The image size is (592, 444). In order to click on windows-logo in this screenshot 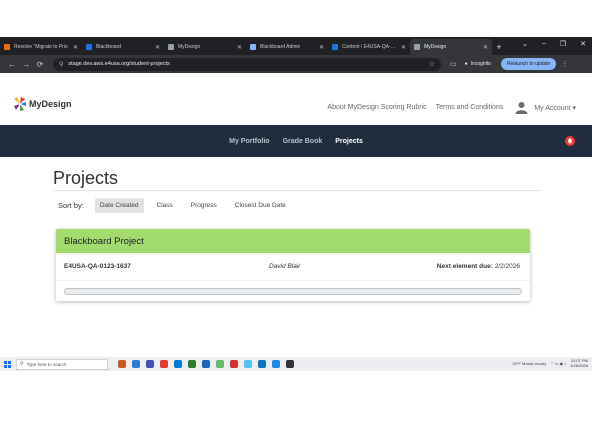, I will do `click(7, 364)`.